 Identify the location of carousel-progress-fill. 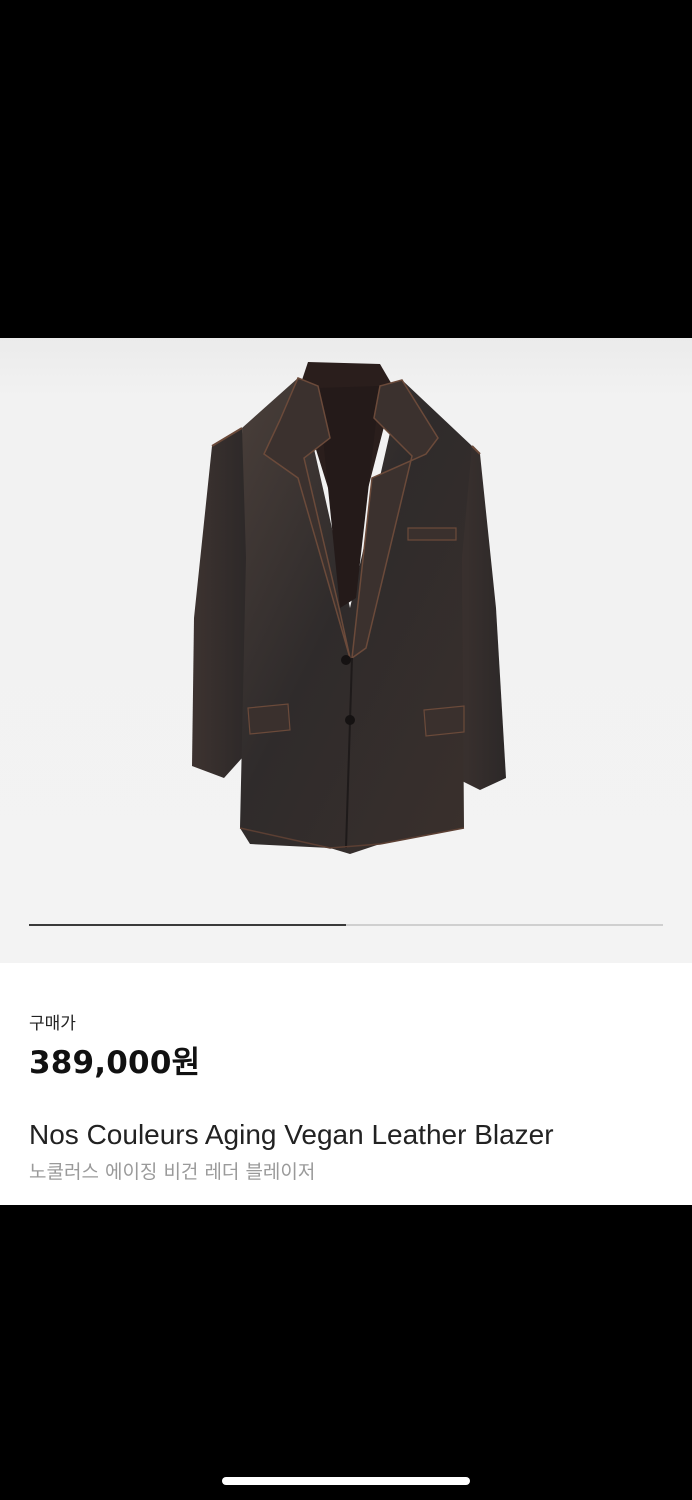
(187, 925).